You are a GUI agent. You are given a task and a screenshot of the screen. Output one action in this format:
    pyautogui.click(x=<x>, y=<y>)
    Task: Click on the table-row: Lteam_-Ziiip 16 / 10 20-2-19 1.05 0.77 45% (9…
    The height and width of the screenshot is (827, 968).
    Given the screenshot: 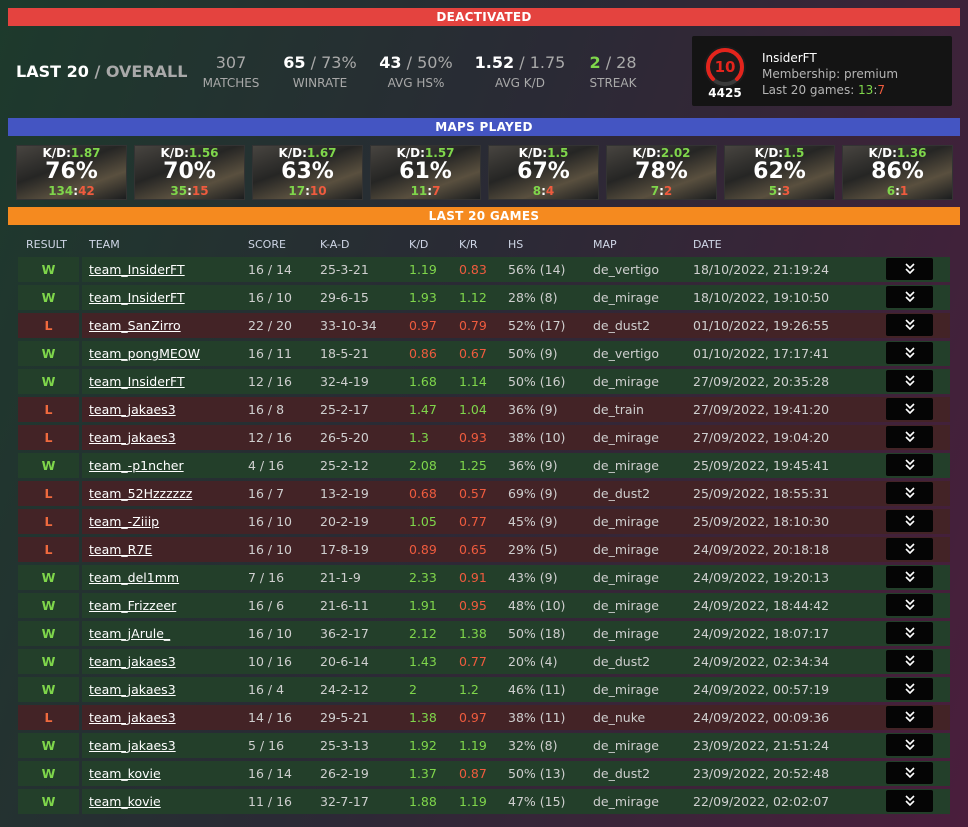 What is the action you would take?
    pyautogui.click(x=484, y=521)
    